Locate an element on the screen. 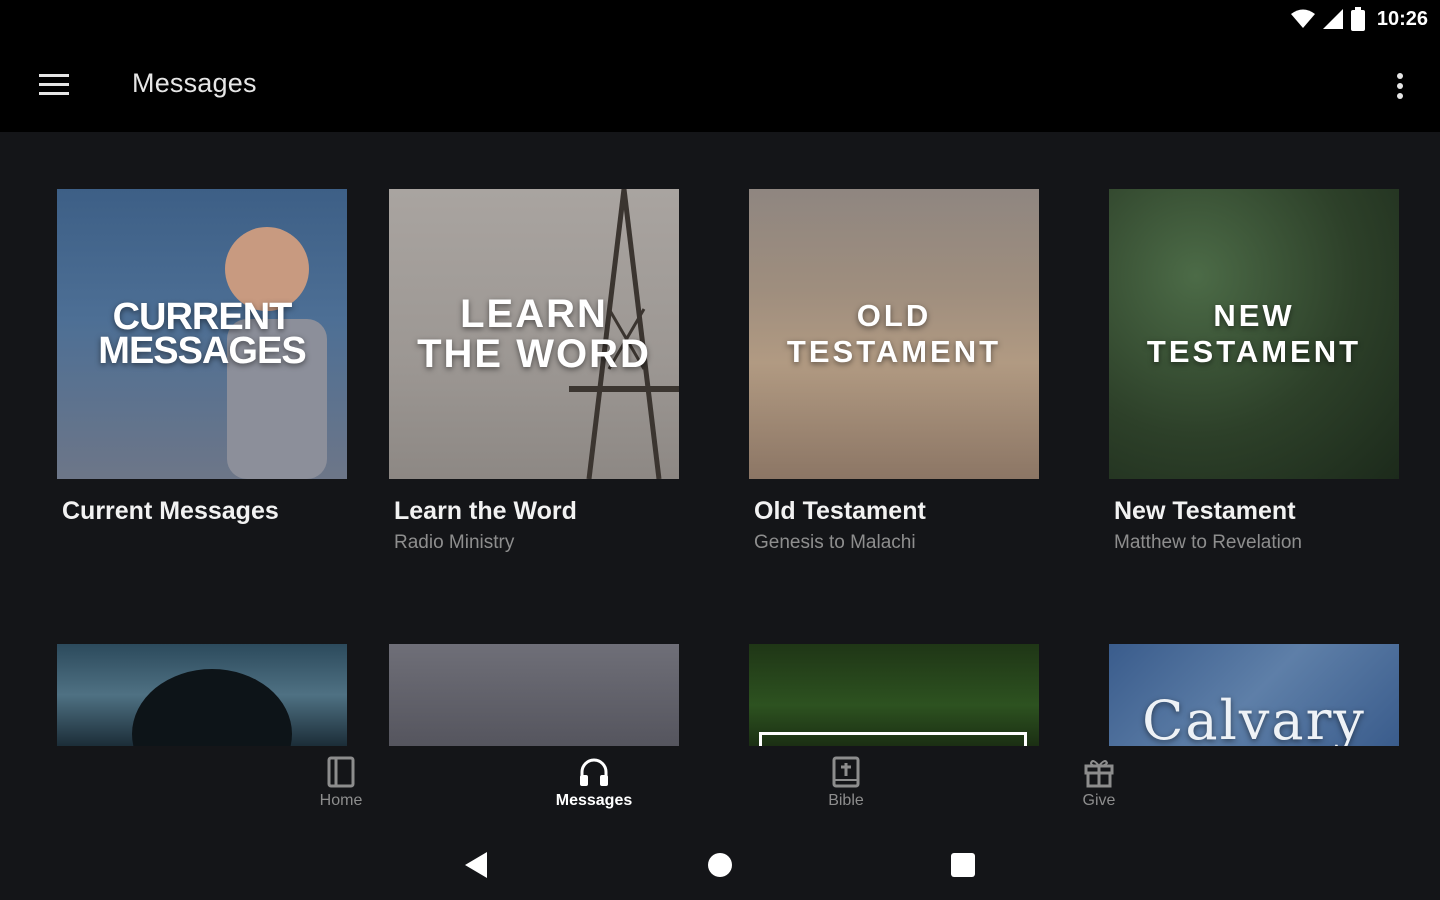 This screenshot has height=900, width=1440. system-navigation-bar is located at coordinates (720, 865).